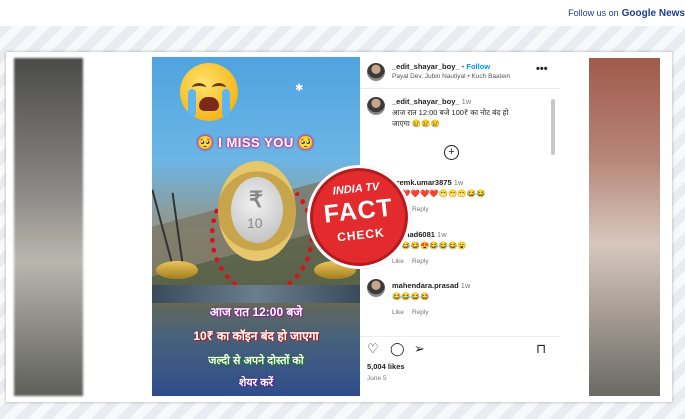 The height and width of the screenshot is (419, 685). What do you see at coordinates (256, 312) in the screenshot?
I see `headline-line-1: आज रात 12:00 बजे` at bounding box center [256, 312].